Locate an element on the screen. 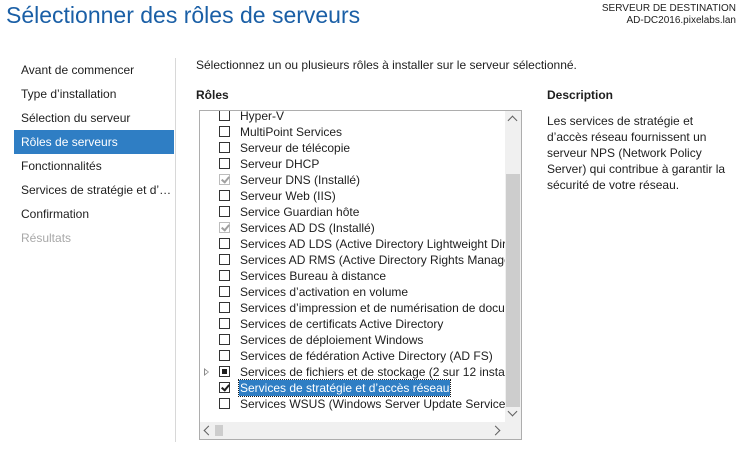 The width and height of the screenshot is (742, 452). role-label: Serveur Web (IIS) is located at coordinates (288, 196).